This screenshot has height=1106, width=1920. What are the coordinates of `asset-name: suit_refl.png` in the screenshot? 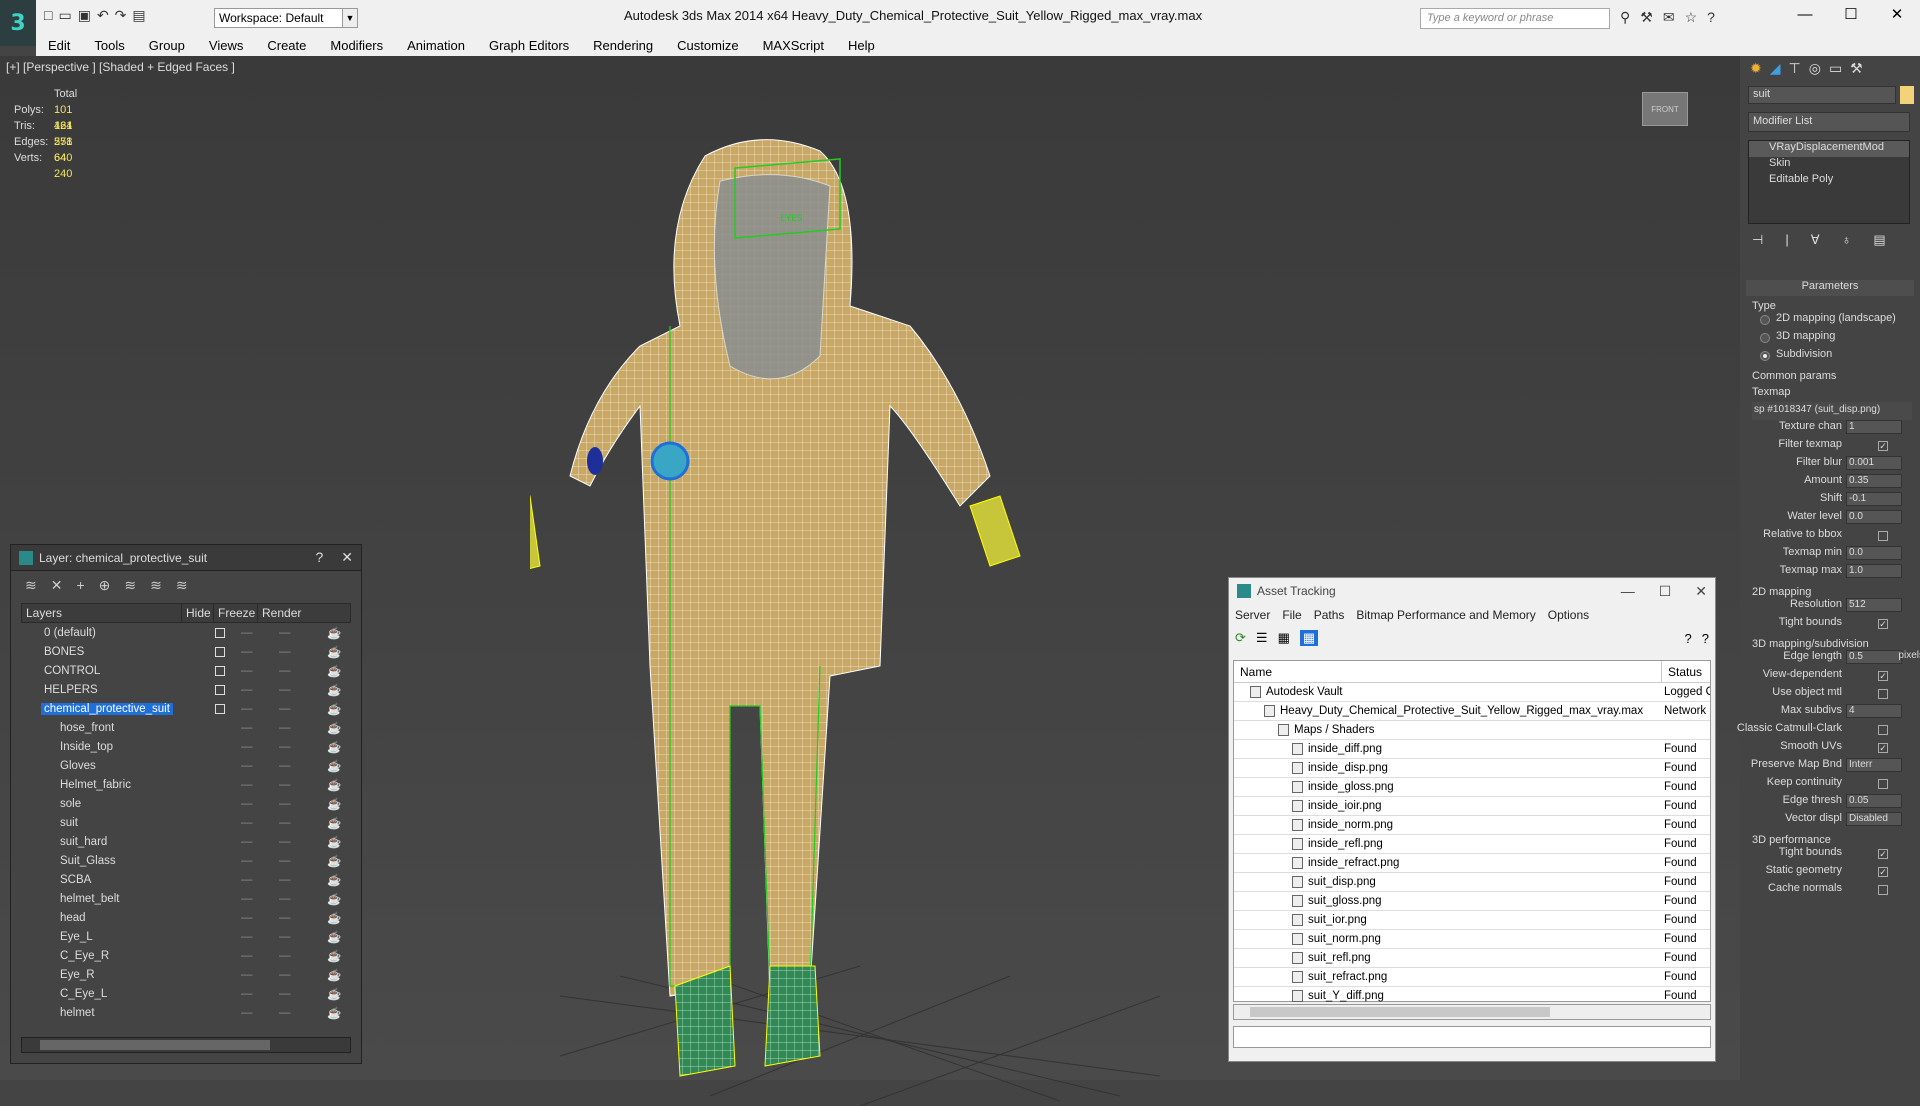 It's located at (1339, 958).